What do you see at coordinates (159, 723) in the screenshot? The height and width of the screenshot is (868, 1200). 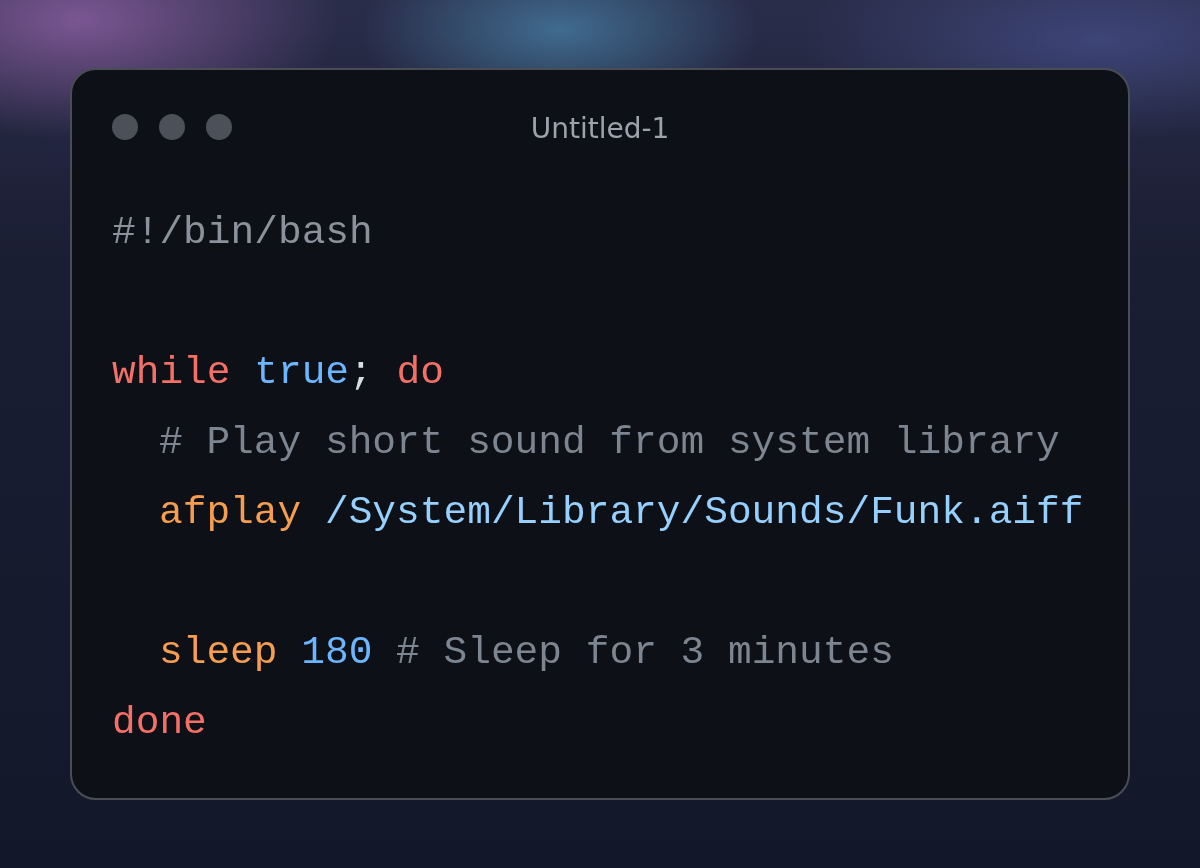 I see `code-line: done` at bounding box center [159, 723].